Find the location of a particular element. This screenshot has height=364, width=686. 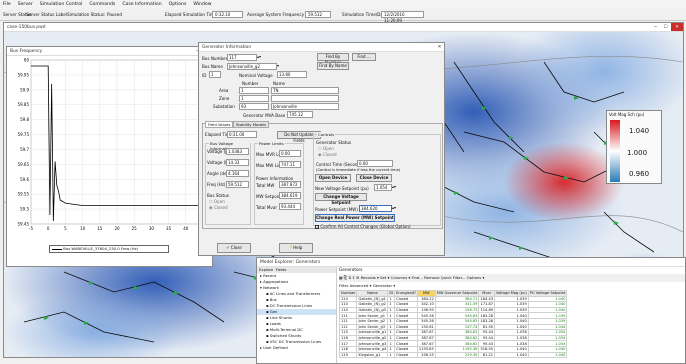

table-cell: Kingston_g1 is located at coordinates (372, 355).